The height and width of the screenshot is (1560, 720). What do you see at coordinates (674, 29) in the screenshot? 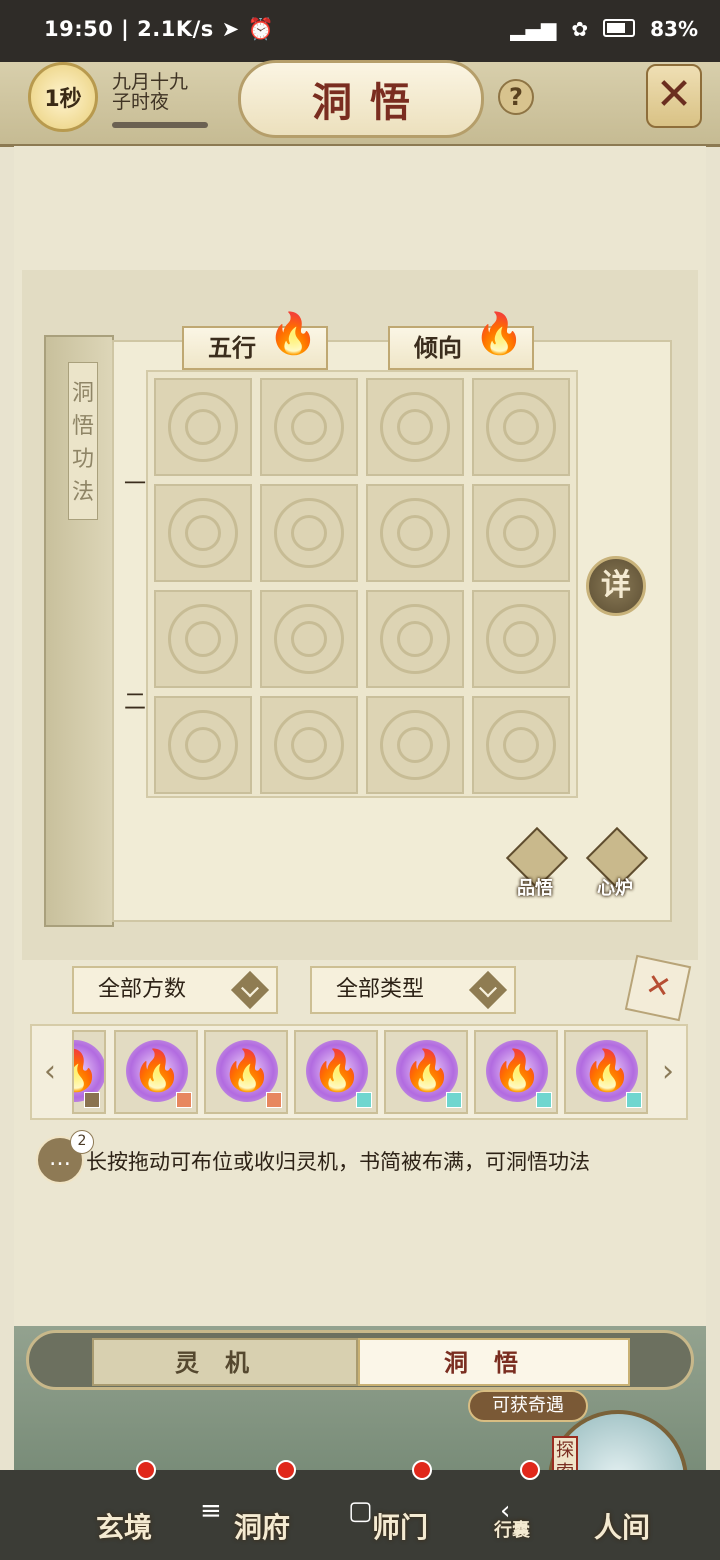
I see `battery-level: 83%` at bounding box center [674, 29].